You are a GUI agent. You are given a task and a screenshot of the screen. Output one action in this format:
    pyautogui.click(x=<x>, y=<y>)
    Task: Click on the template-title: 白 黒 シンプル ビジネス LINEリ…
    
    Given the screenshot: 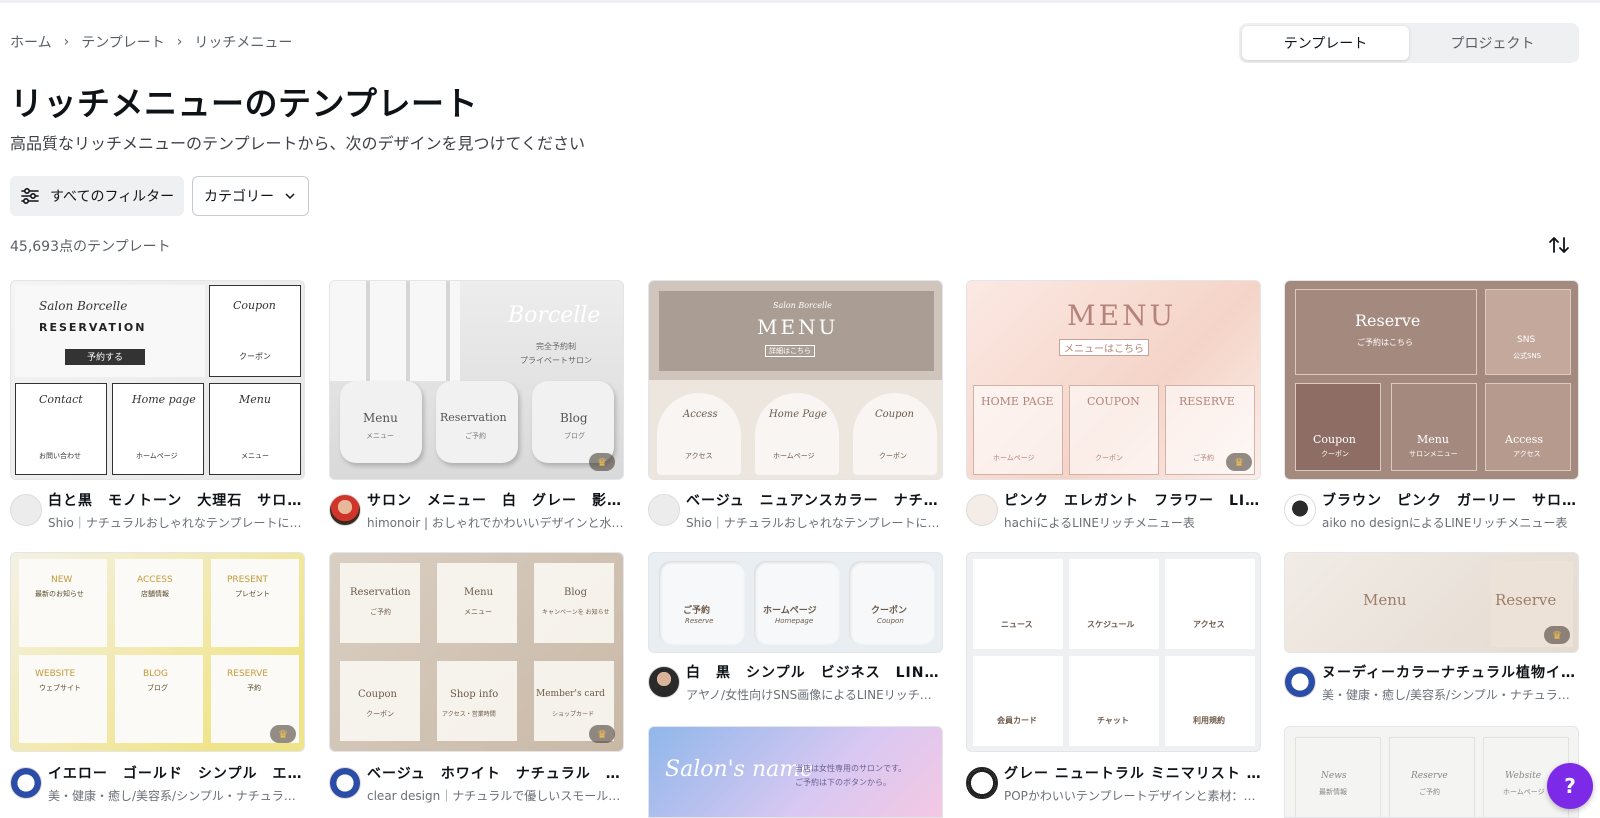 What is the action you would take?
    pyautogui.click(x=814, y=672)
    